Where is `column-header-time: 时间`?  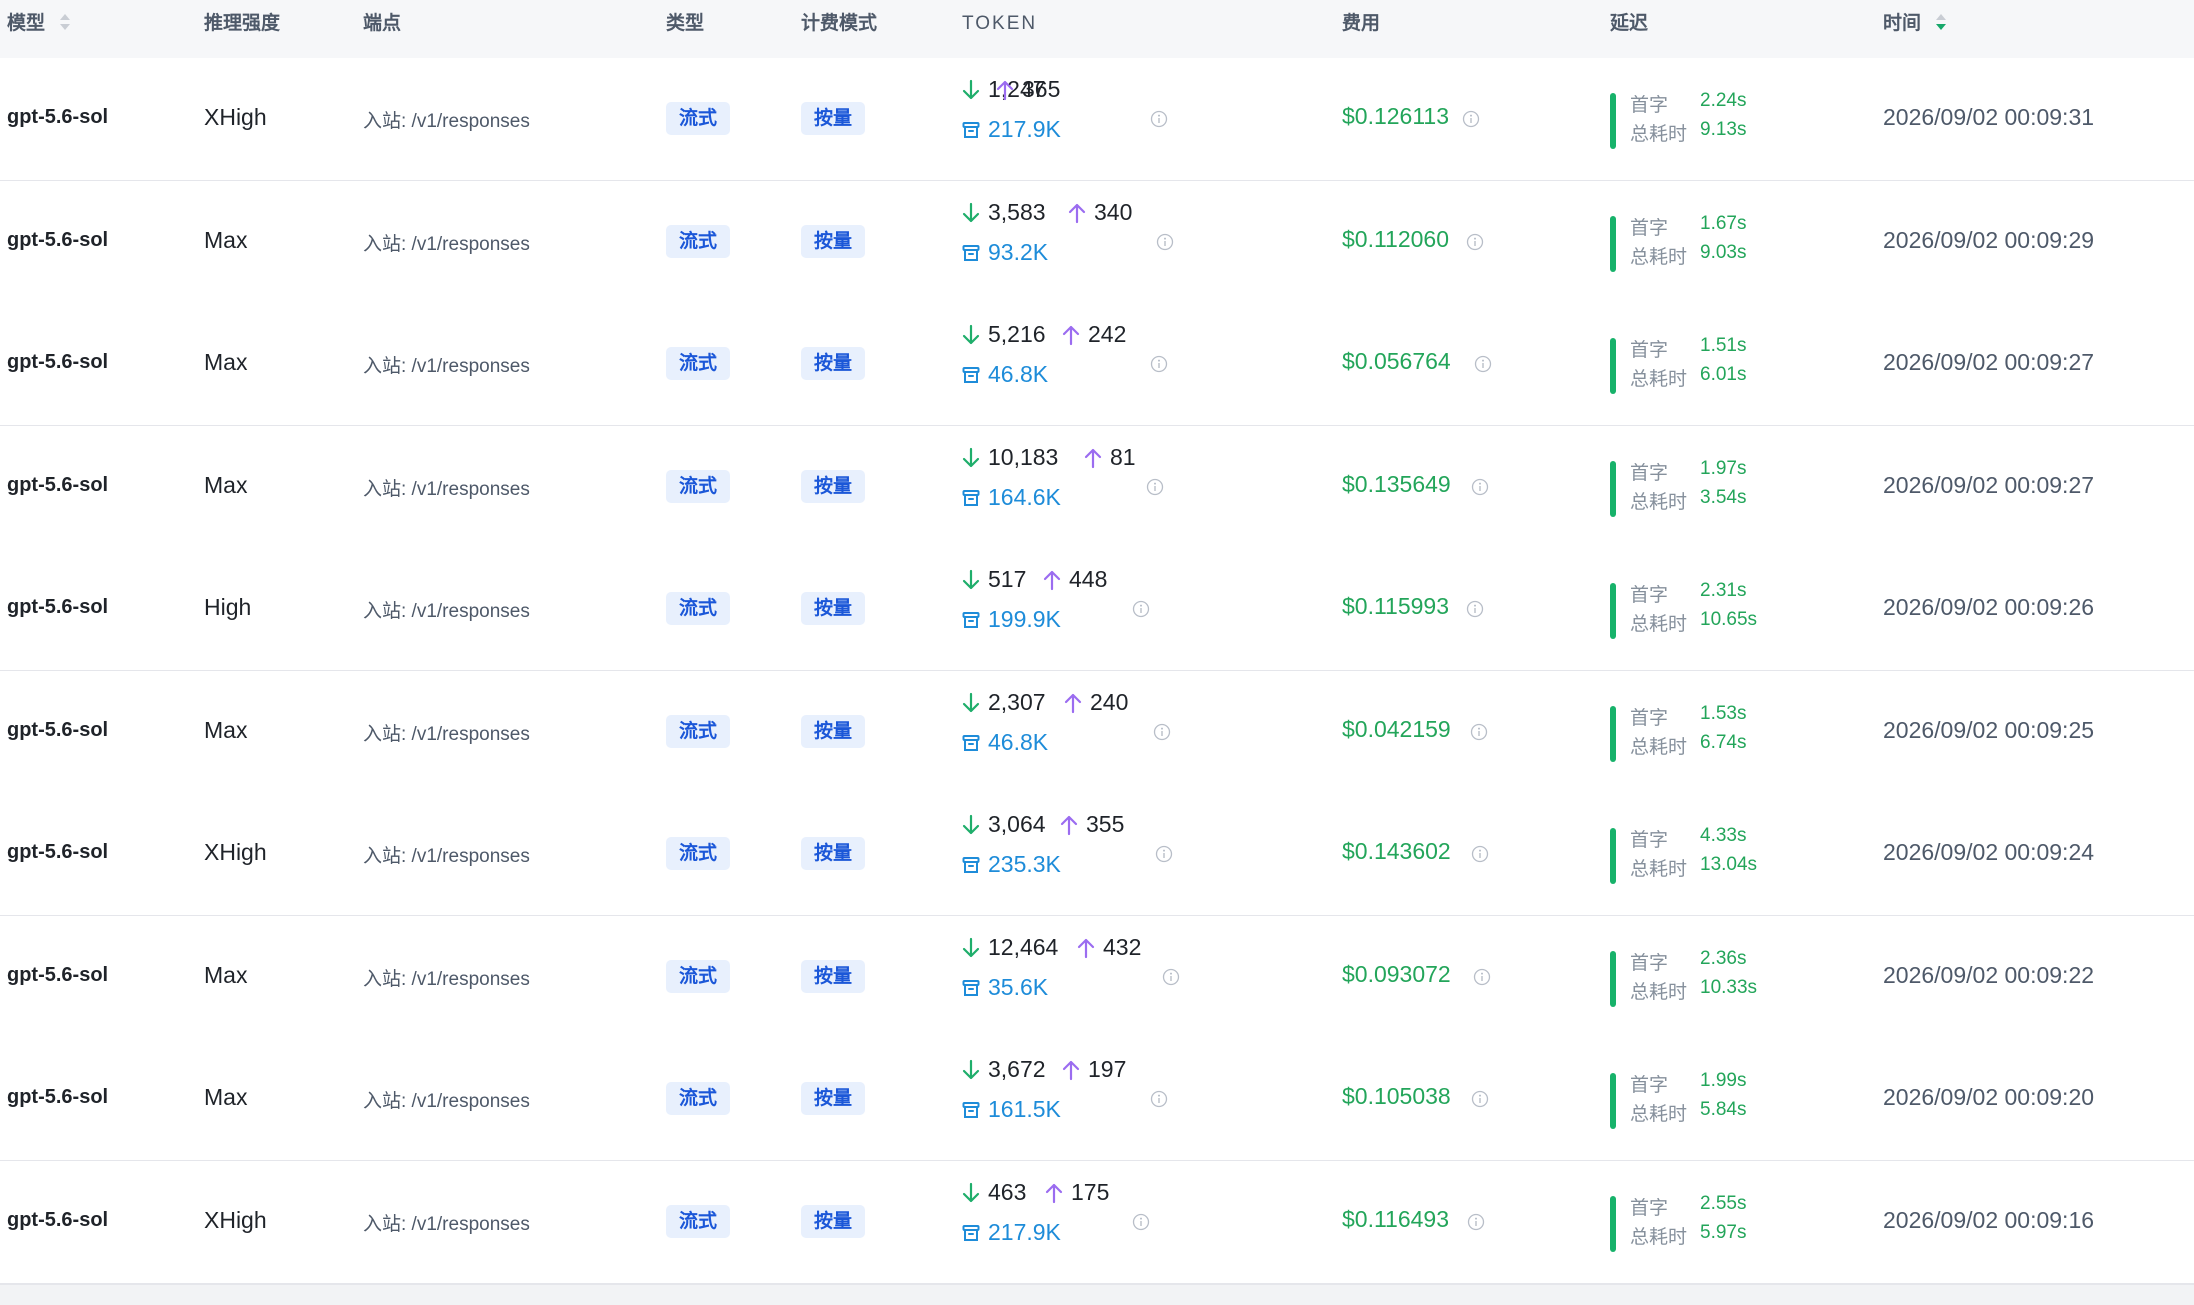
column-header-time: 时间 is located at coordinates (1915, 24).